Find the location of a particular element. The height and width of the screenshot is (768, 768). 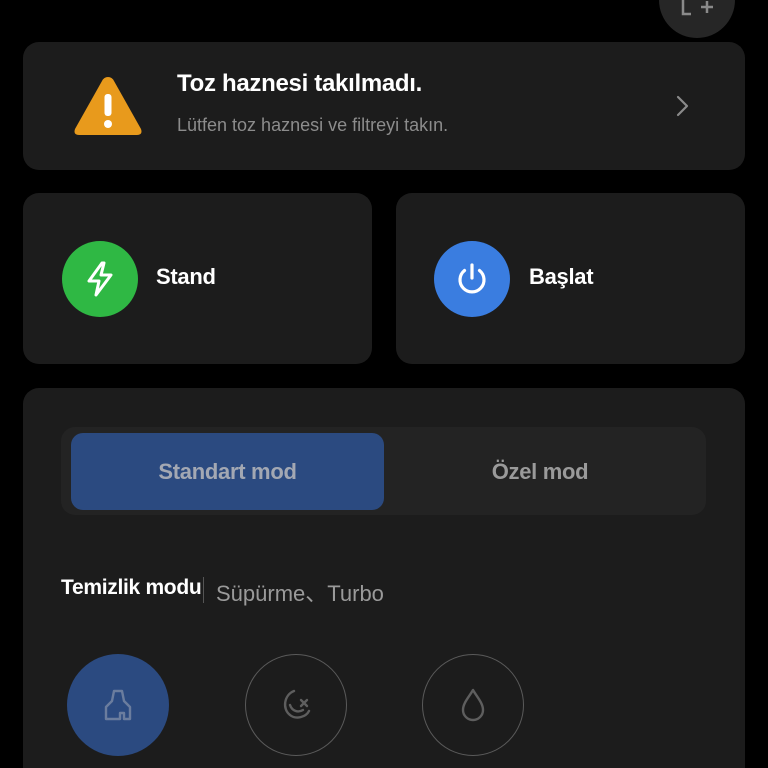

tab-standard-mode: Standart mod is located at coordinates (227, 471).